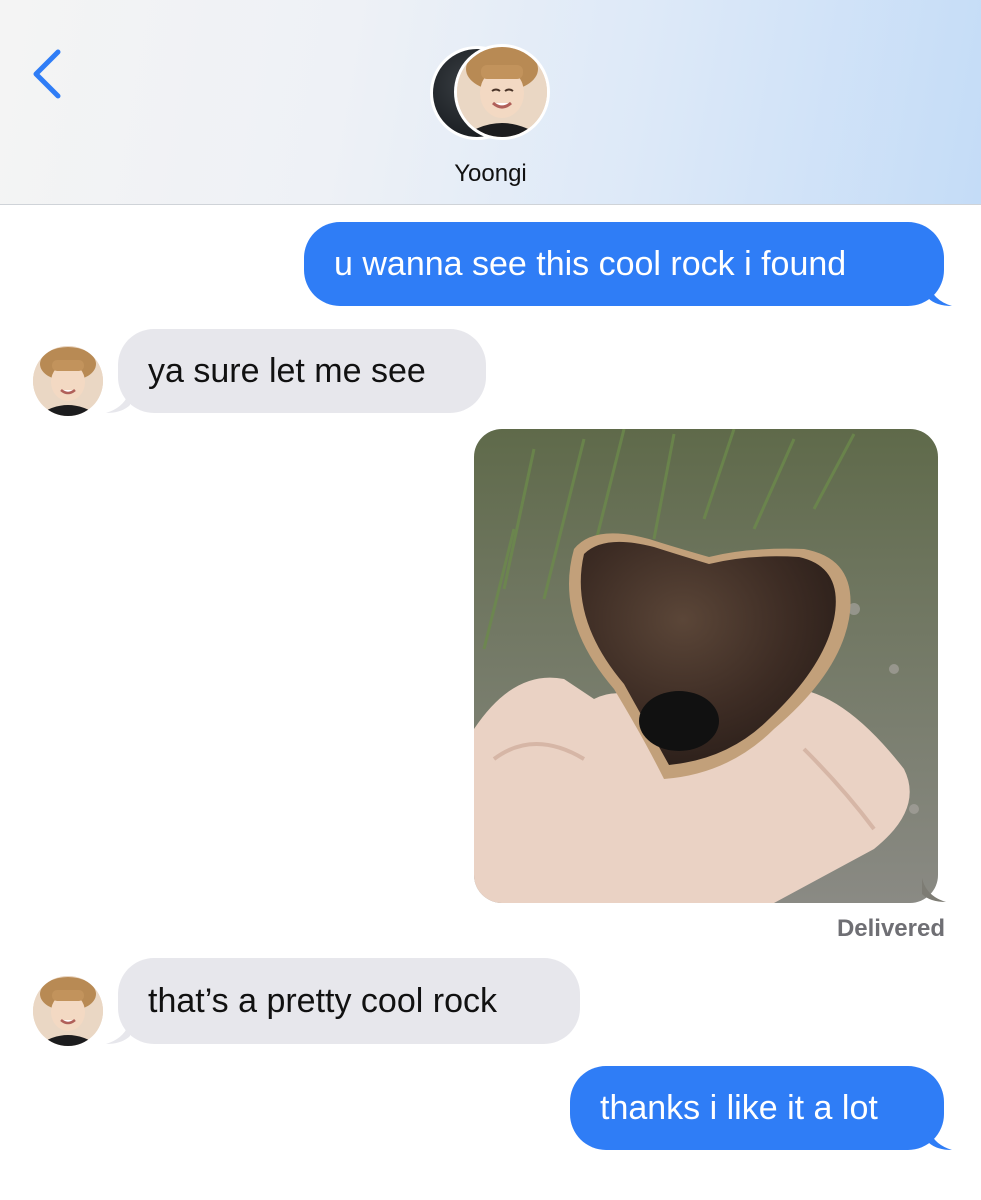  Describe the element at coordinates (322, 1001) in the screenshot. I see `message-text: that’s a pretty cool rock` at that location.